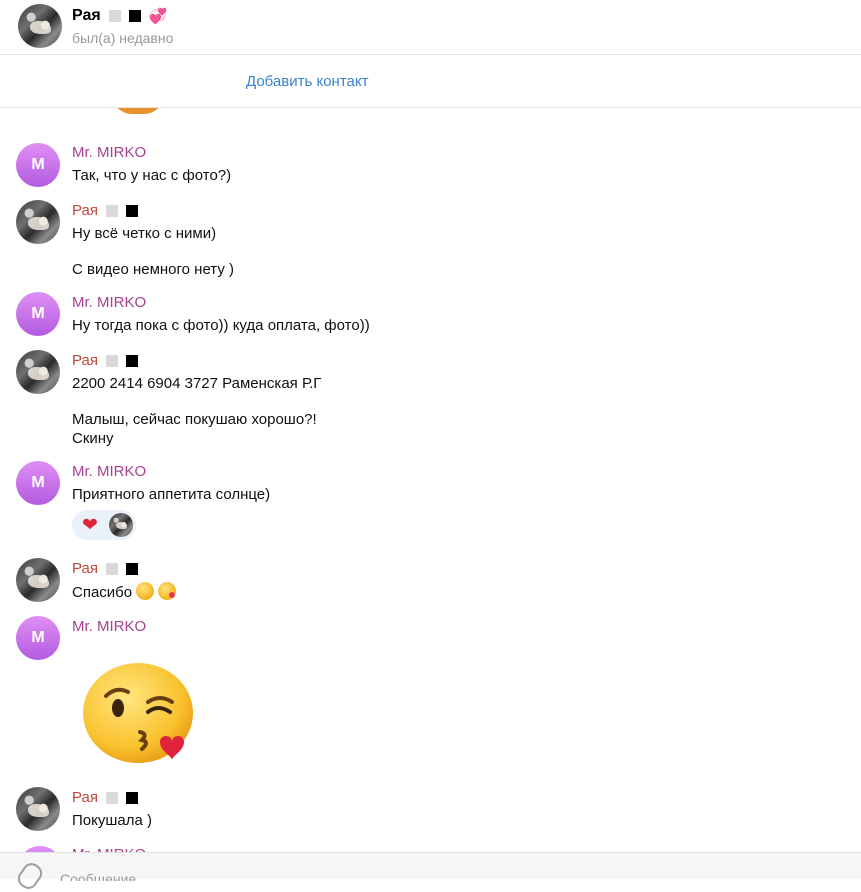 This screenshot has width=861, height=892. Describe the element at coordinates (138, 713) in the screenshot. I see `kissing-face-sticker` at that location.